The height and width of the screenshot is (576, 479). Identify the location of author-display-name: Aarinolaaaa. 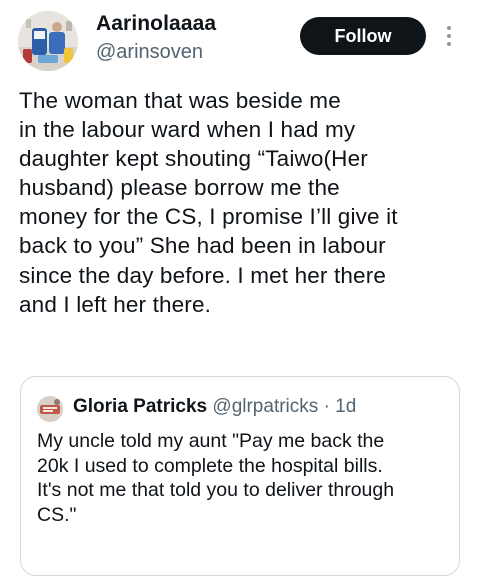
(156, 24).